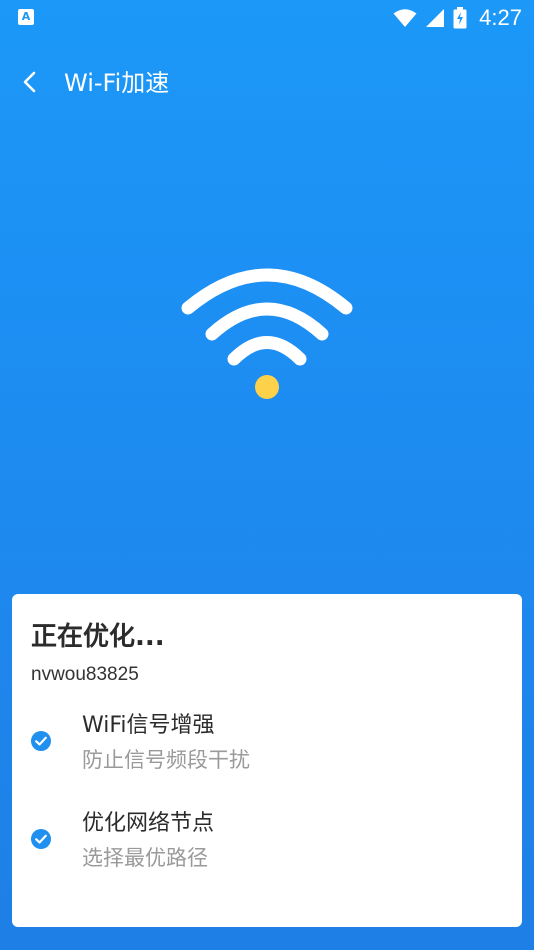  I want to click on network-ssid: nvwou83825, so click(85, 674).